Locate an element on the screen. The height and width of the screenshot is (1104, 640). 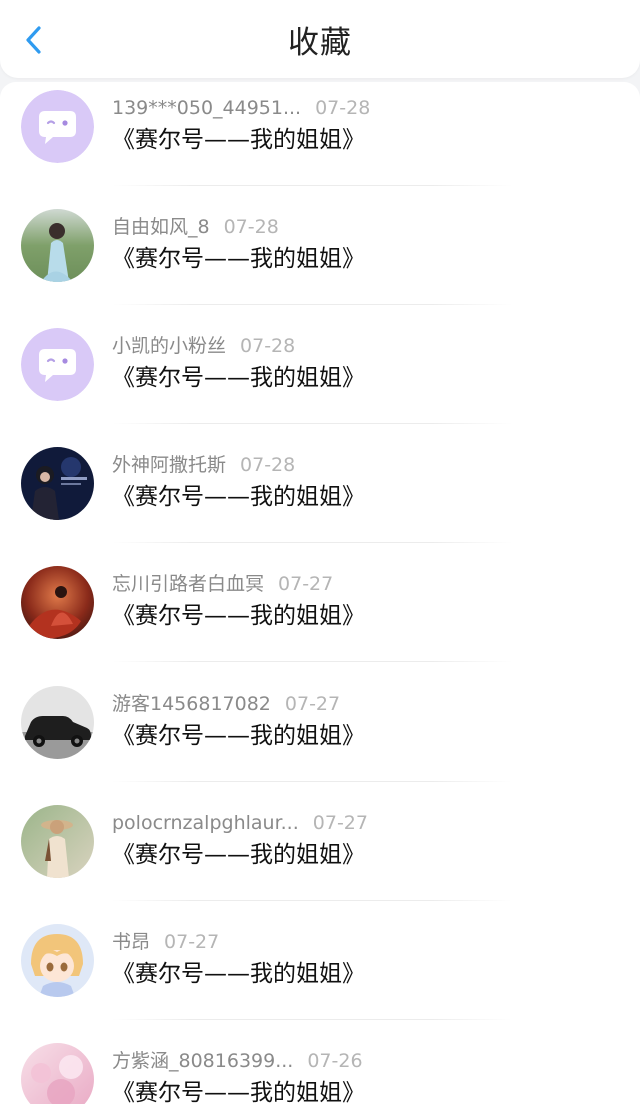
list-item: 游客1456817082 07-27 《赛尔号——我的姐姐》 is located at coordinates (320, 737).